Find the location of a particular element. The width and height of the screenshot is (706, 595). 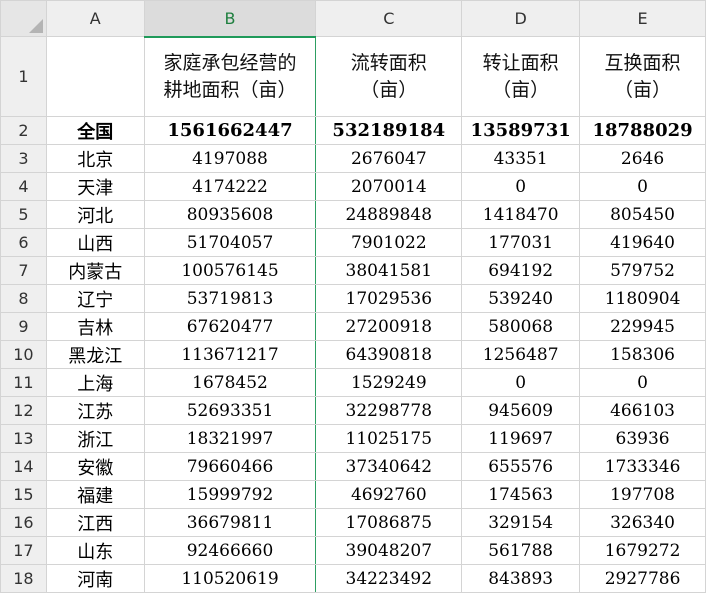

value-cell: 229945 is located at coordinates (642, 326).